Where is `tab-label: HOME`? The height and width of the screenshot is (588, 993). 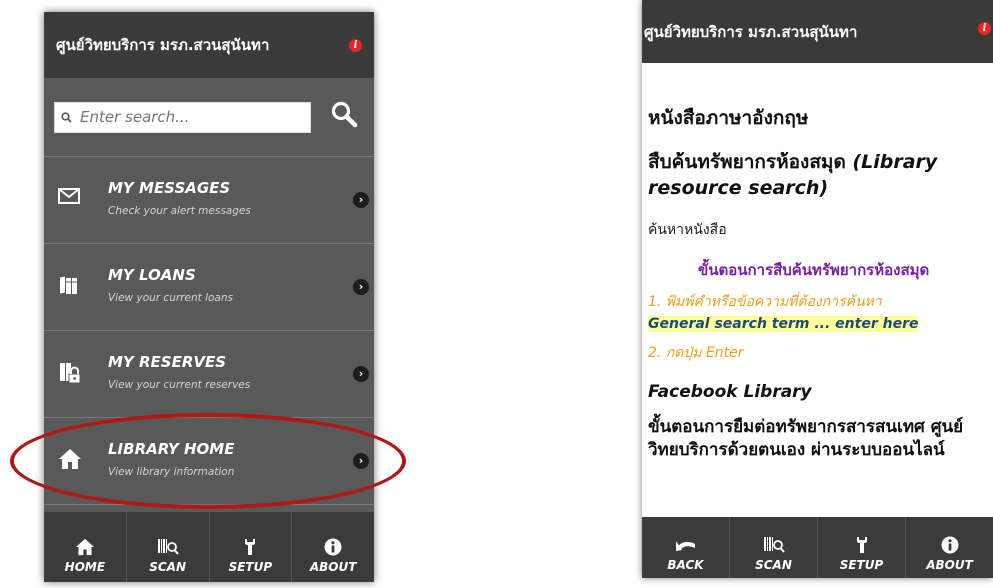 tab-label: HOME is located at coordinates (85, 567).